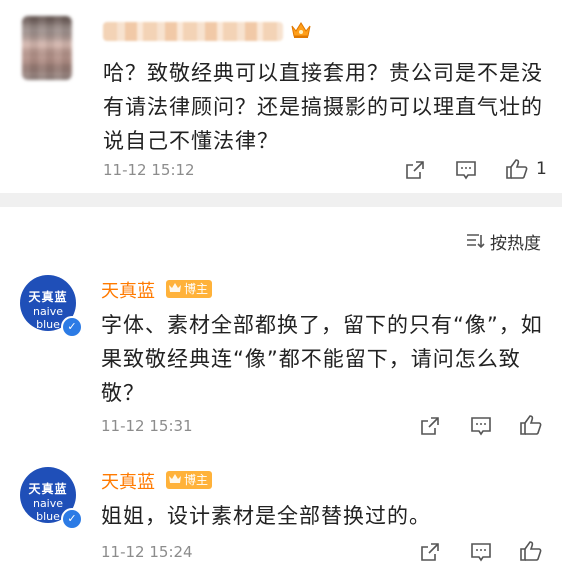 Image resolution: width=562 pixels, height=581 pixels. Describe the element at coordinates (149, 170) in the screenshot. I see `timestamp: 11-12 15:12` at that location.